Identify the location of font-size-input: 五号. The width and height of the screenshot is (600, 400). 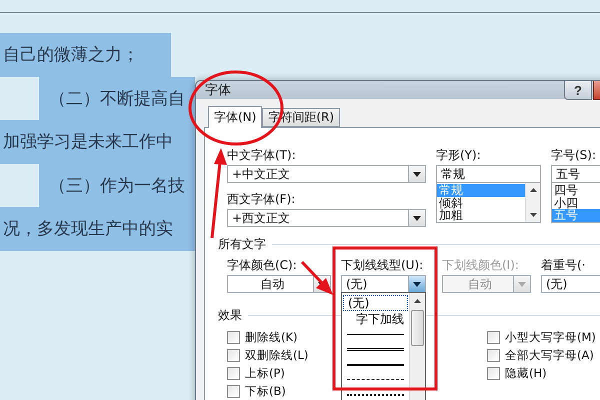
(575, 174).